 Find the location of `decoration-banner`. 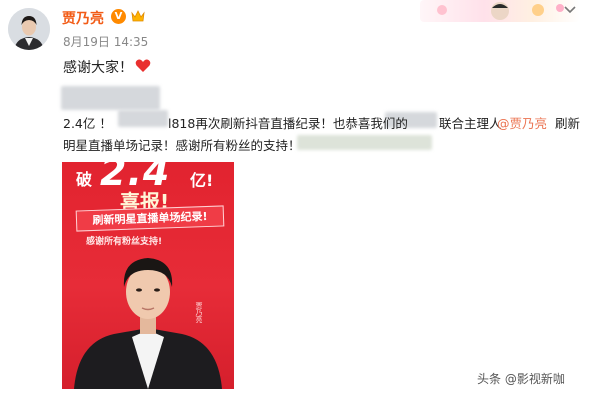

decoration-banner is located at coordinates (500, 11).